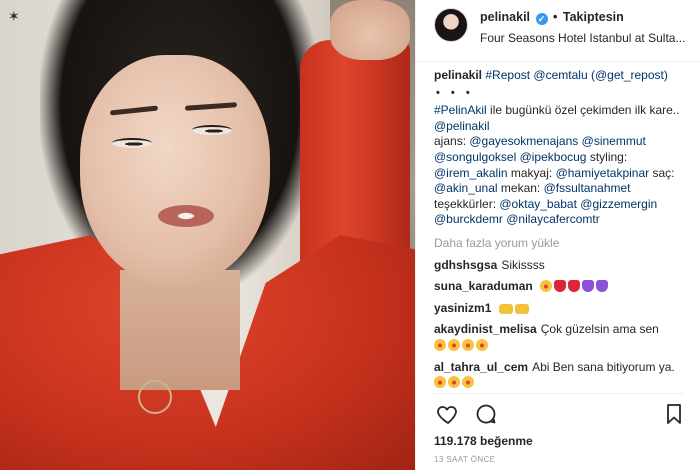 The image size is (700, 470). What do you see at coordinates (460, 110) in the screenshot?
I see `caption-hashtag: #PelinAkil` at bounding box center [460, 110].